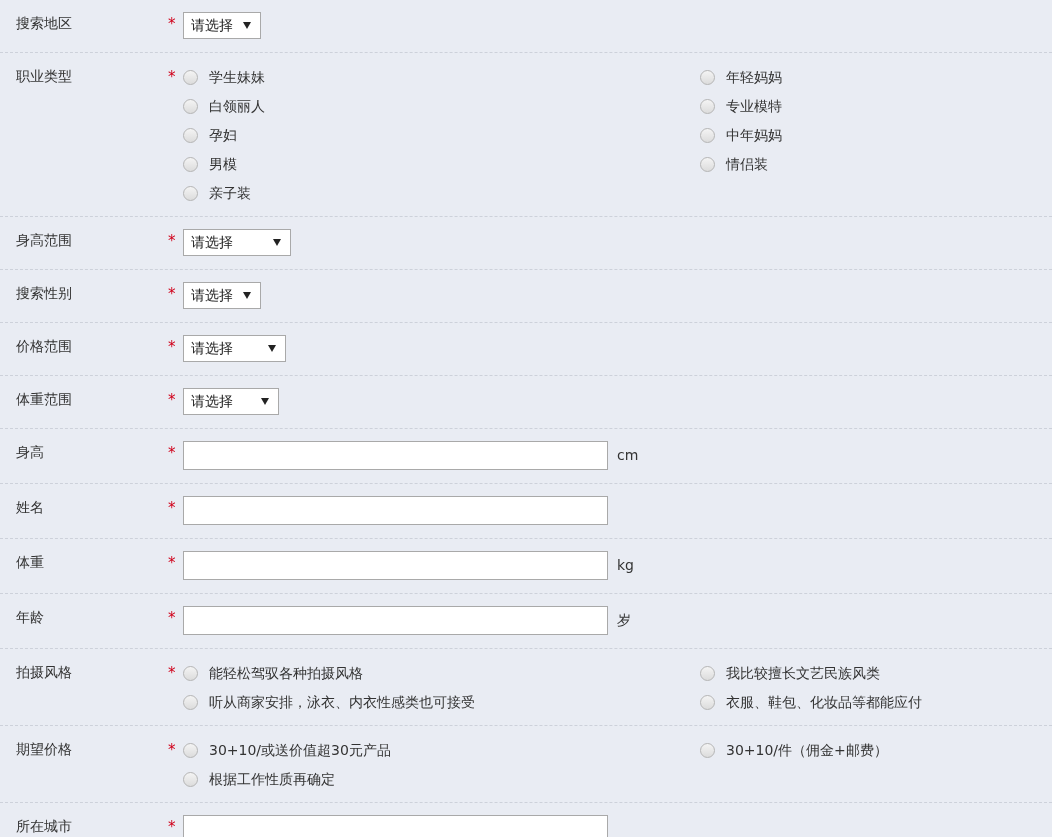 Image resolution: width=1052 pixels, height=837 pixels. I want to click on field-label: 搜索地区, so click(44, 23).